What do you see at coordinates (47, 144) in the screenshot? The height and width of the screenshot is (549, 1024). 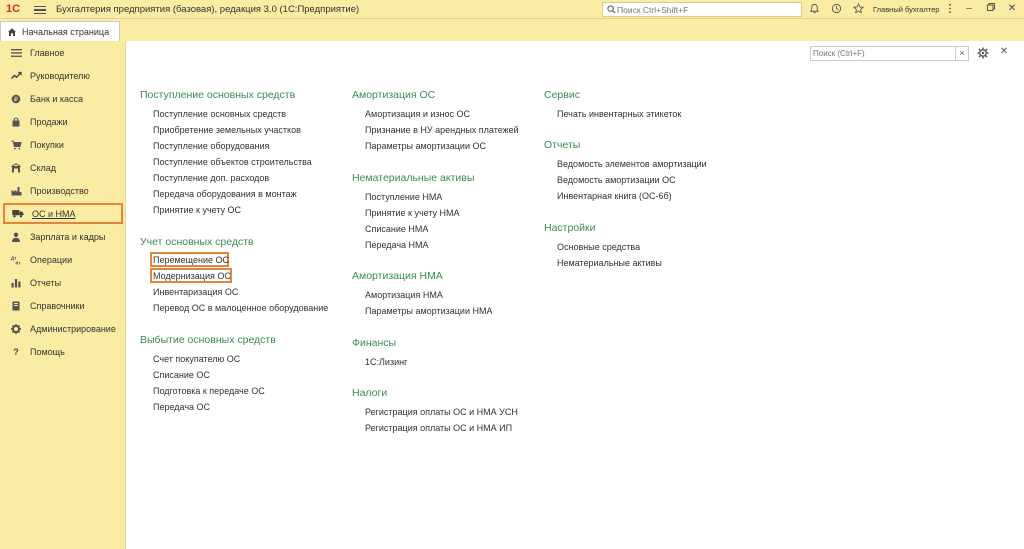 I see `sidebar-item-label: Покупки` at bounding box center [47, 144].